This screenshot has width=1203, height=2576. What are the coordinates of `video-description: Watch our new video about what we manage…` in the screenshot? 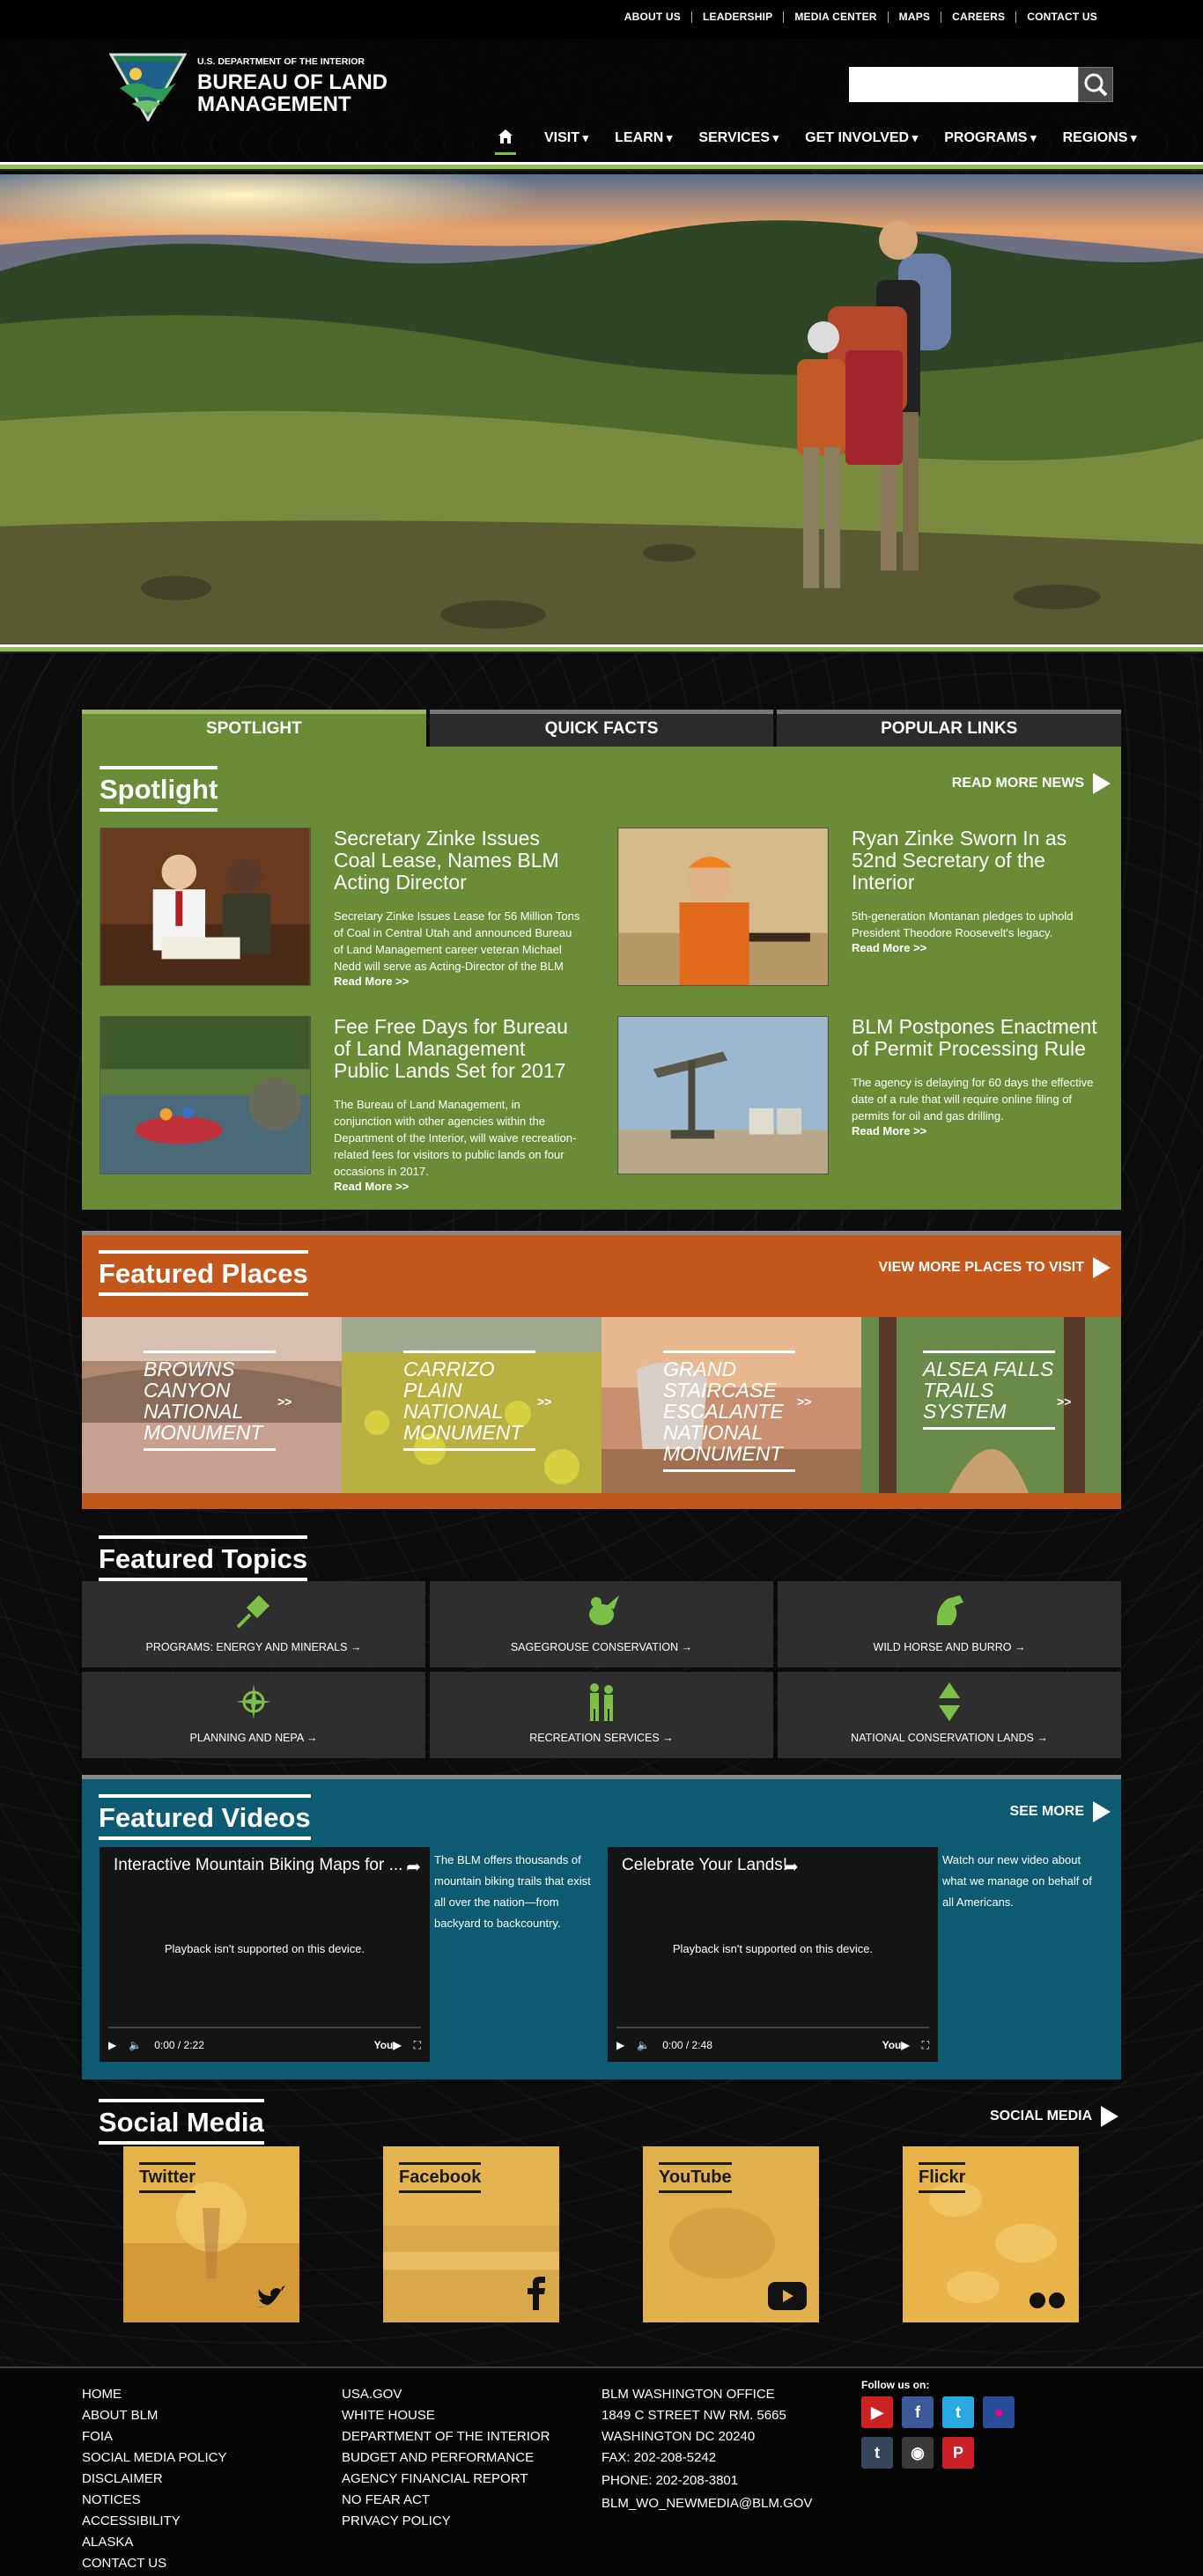 It's located at (1017, 1881).